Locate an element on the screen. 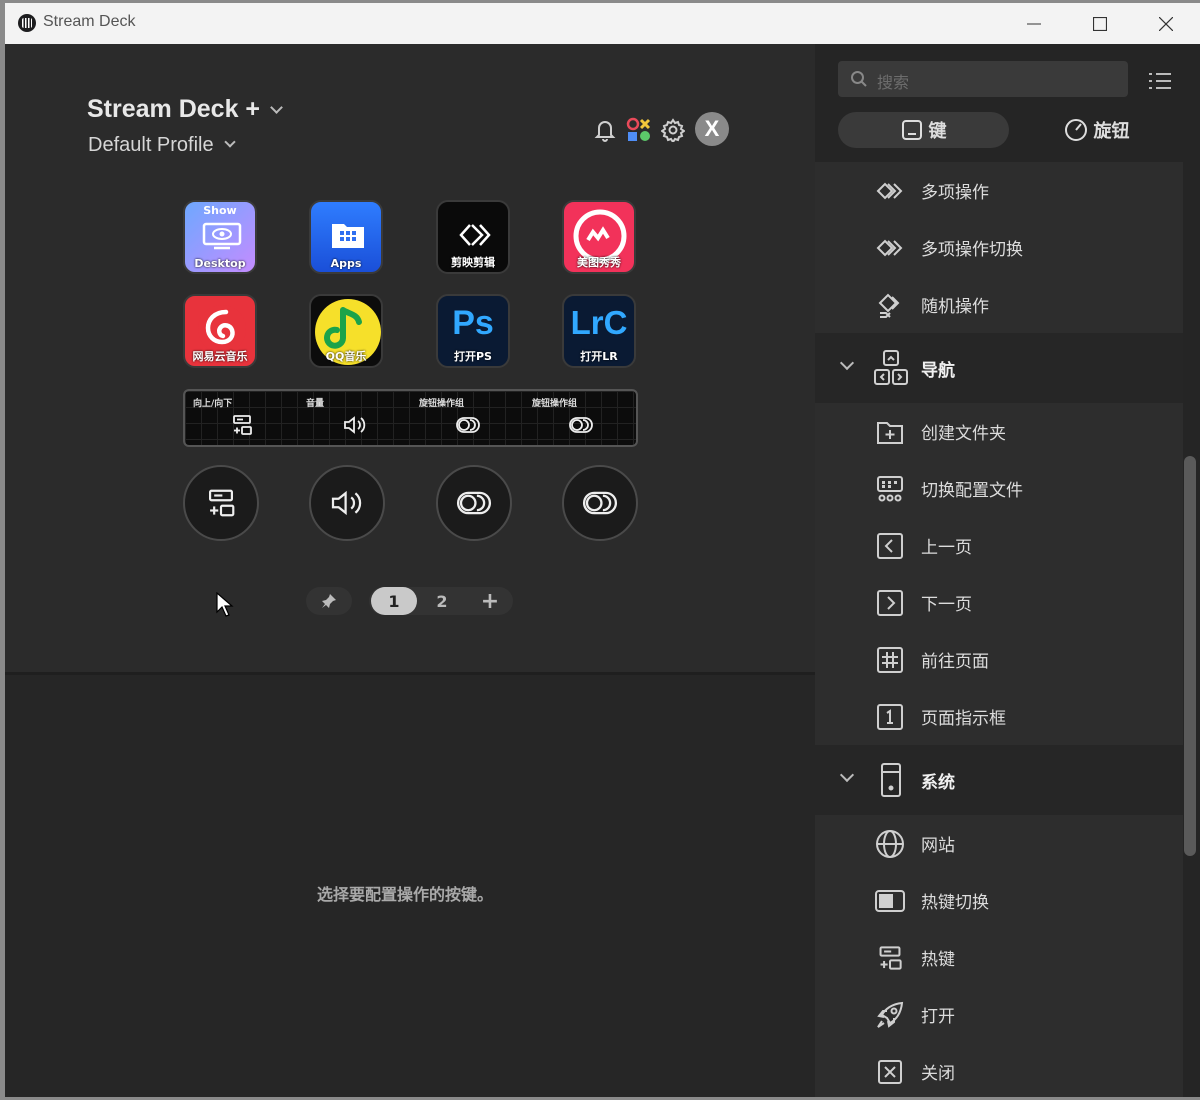  page-1-button: 1 is located at coordinates (394, 601).